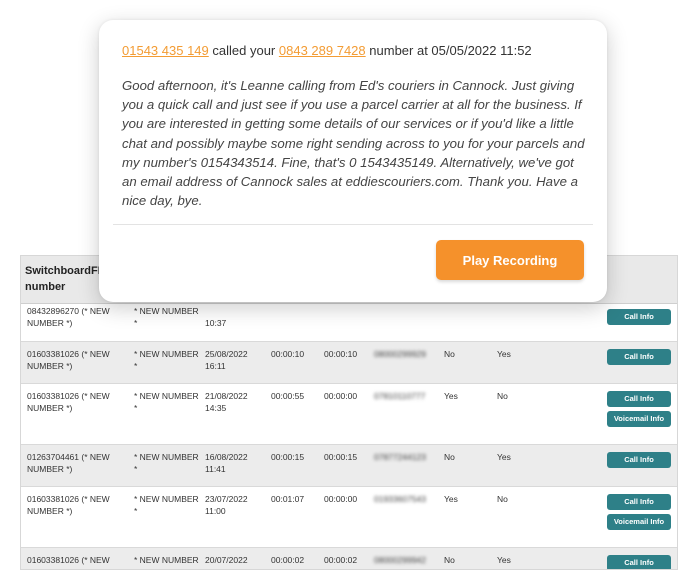  I want to click on row-talk-time-cell: 00:00:10, so click(341, 354).